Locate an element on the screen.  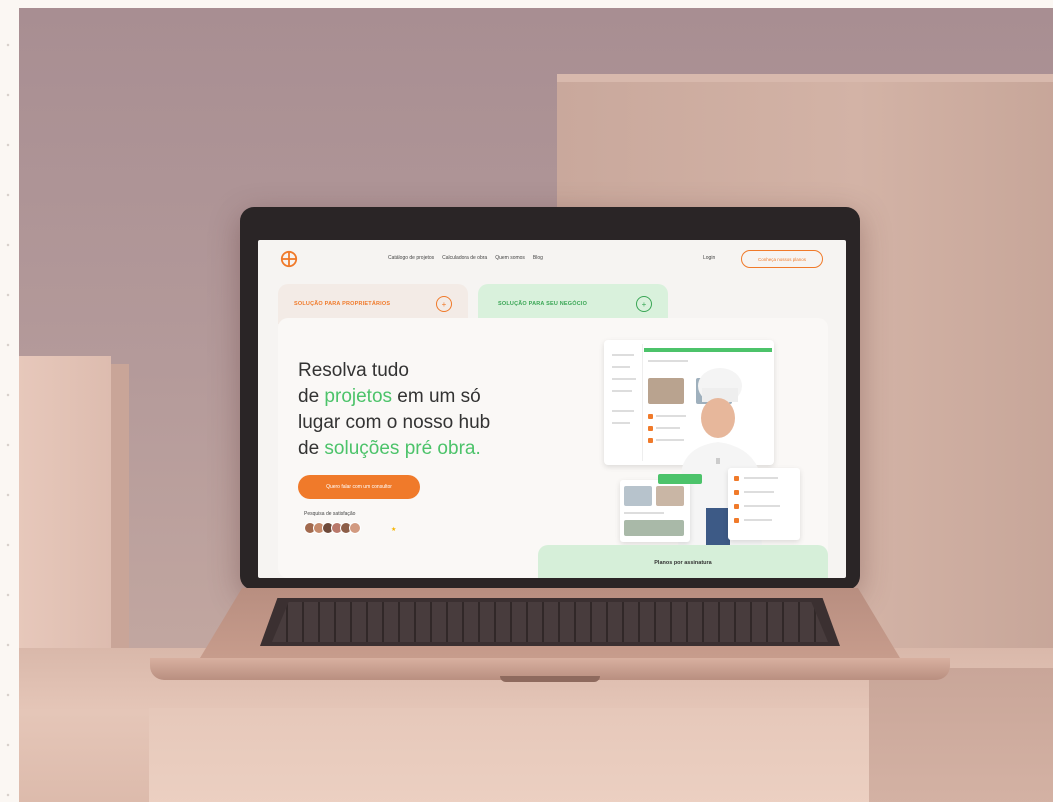
customer-avatars is located at coordinates (332, 528).